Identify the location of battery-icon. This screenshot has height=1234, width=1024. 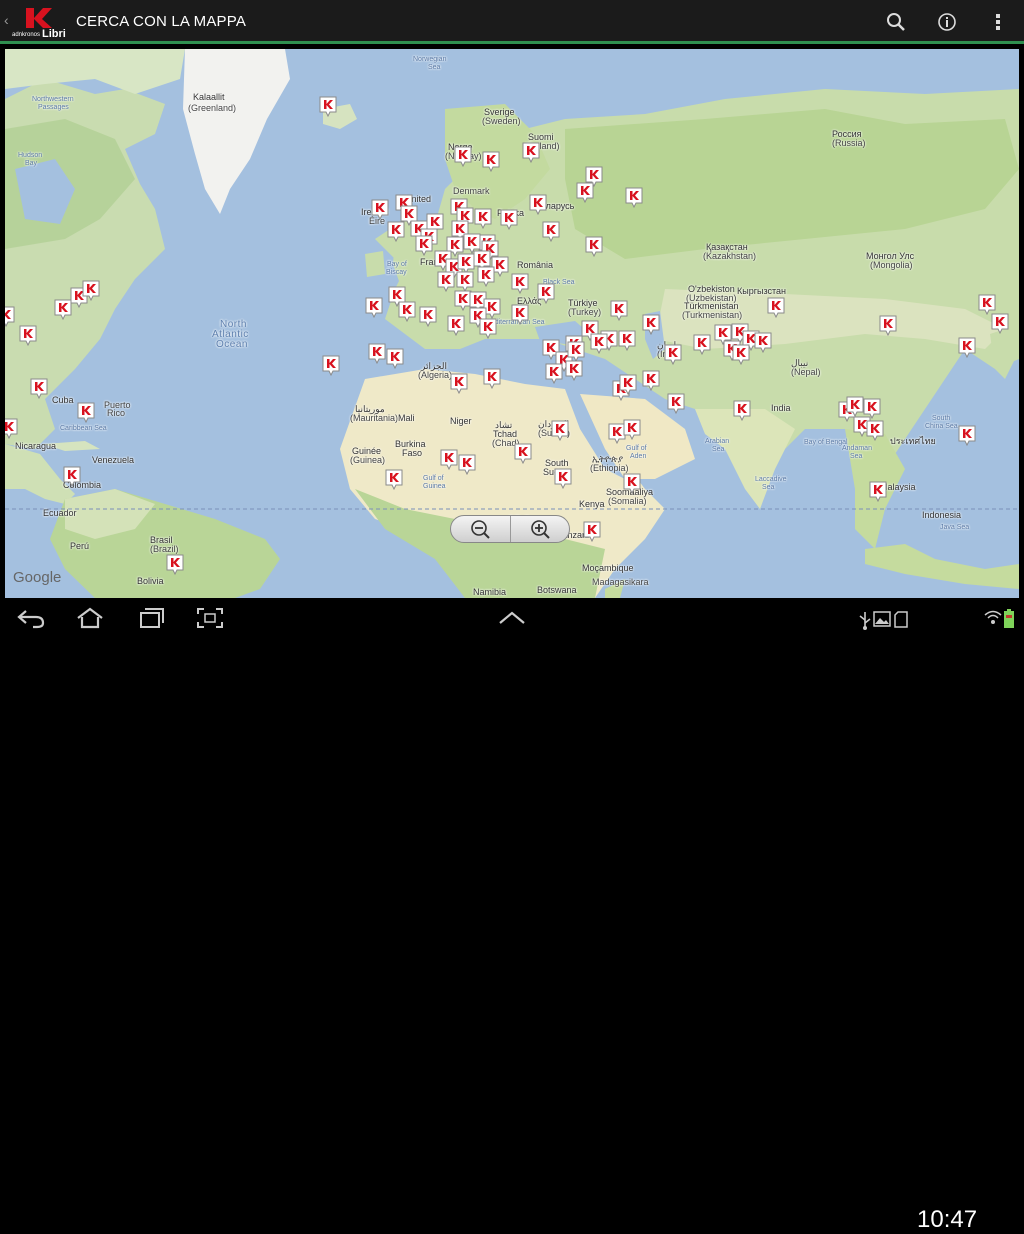
(1009, 621).